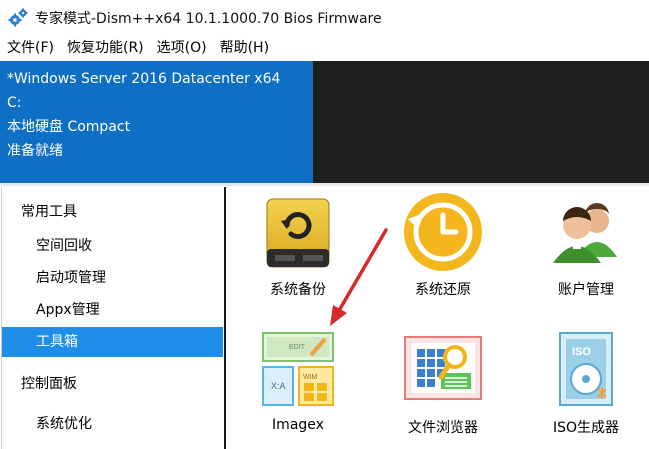  I want to click on tool-label-iso-builder: ISO生成器, so click(586, 428).